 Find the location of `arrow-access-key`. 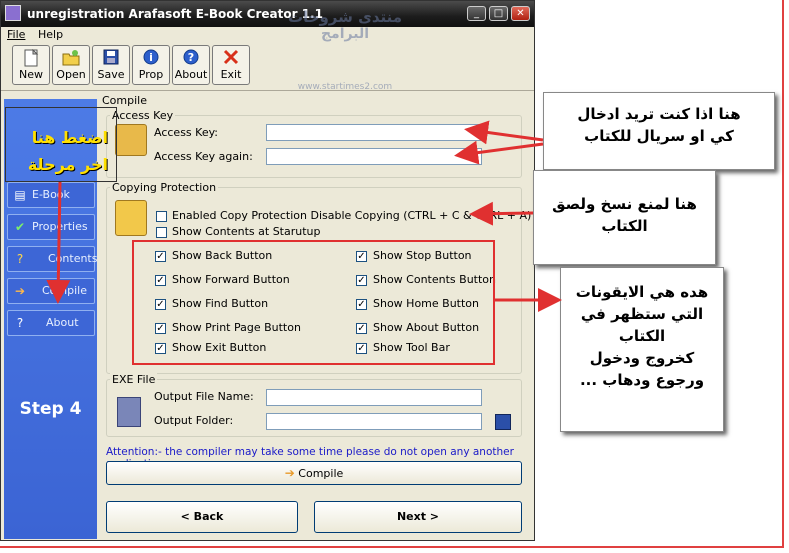

arrow-access-key is located at coordinates (504, 132).